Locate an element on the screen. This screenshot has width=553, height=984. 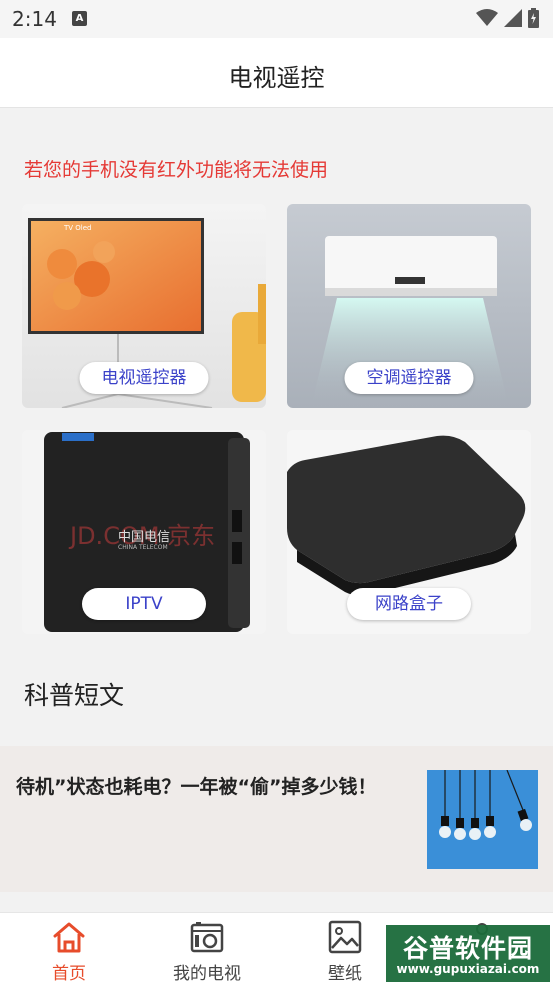
battery-icon is located at coordinates (533, 18).